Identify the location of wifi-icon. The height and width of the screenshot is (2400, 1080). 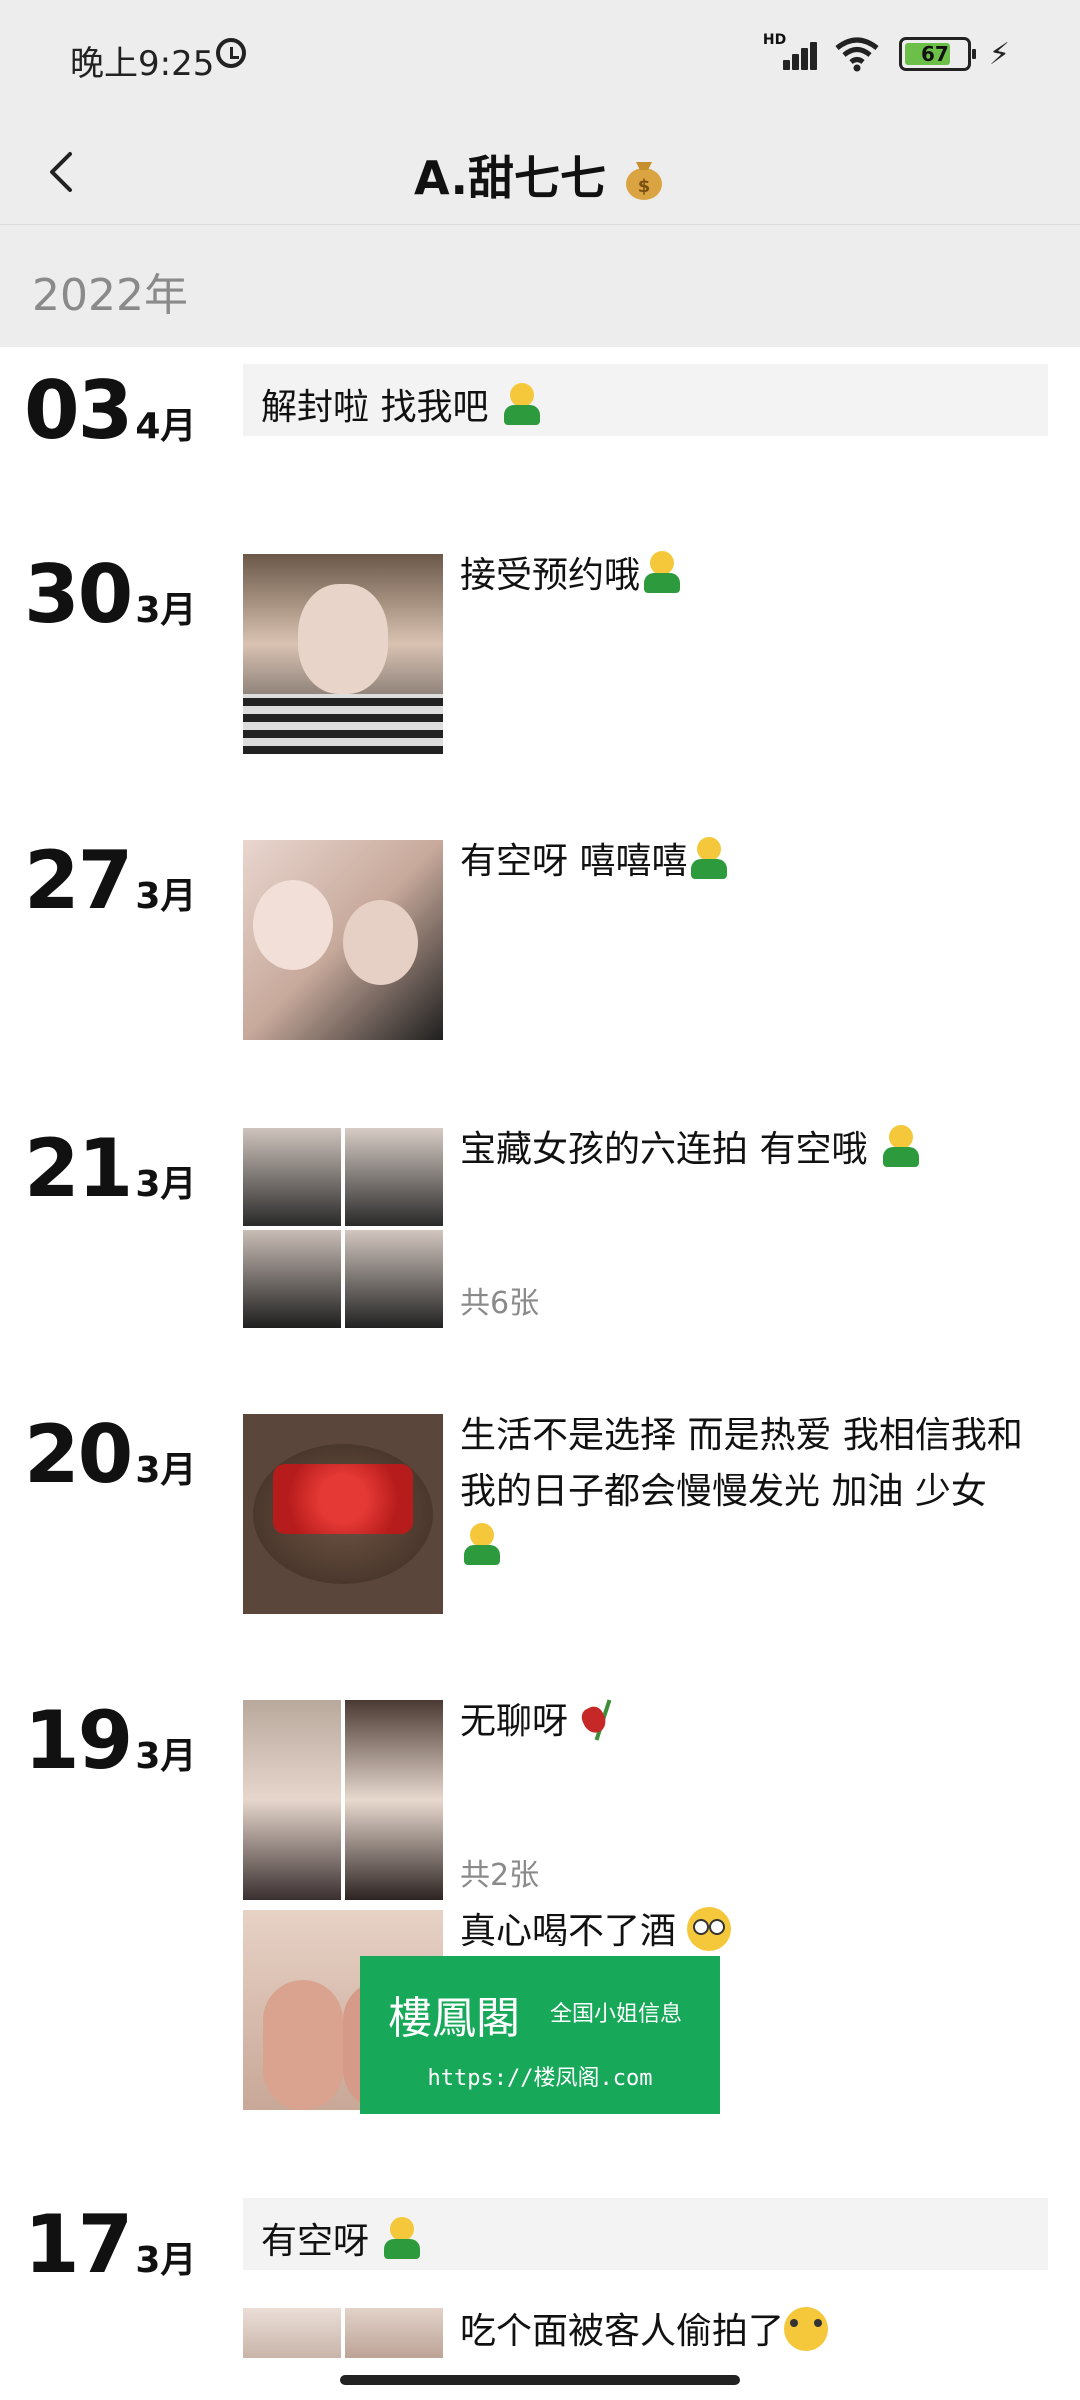
(857, 54).